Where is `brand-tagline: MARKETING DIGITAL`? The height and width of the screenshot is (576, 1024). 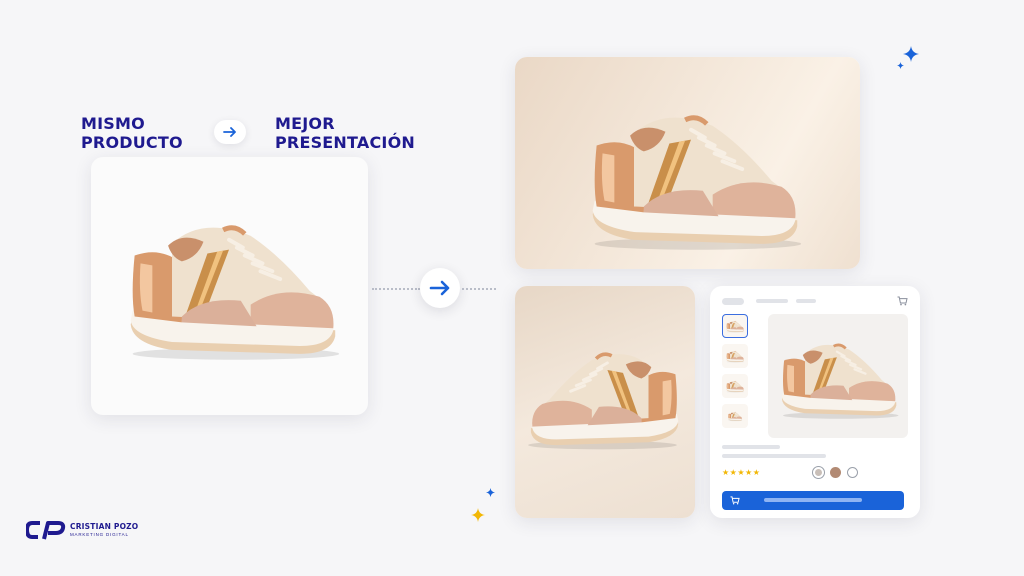
brand-tagline: MARKETING DIGITAL is located at coordinates (99, 534).